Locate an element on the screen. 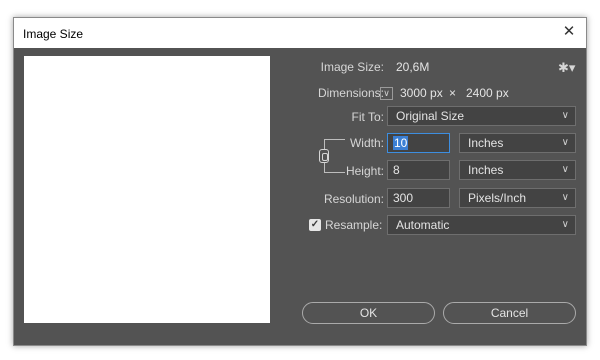 This screenshot has height=360, width=600. resolution-label: Resolution: is located at coordinates (353, 199).